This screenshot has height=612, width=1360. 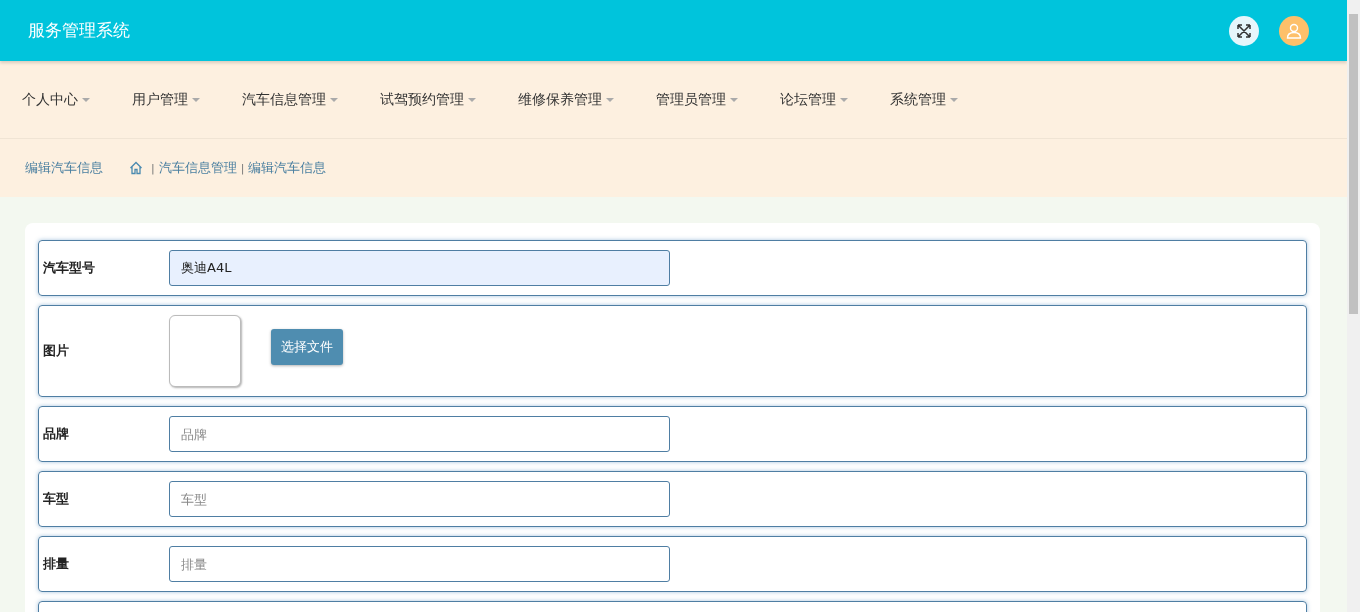 I want to click on app-title: 服务管理系统, so click(x=79, y=30).